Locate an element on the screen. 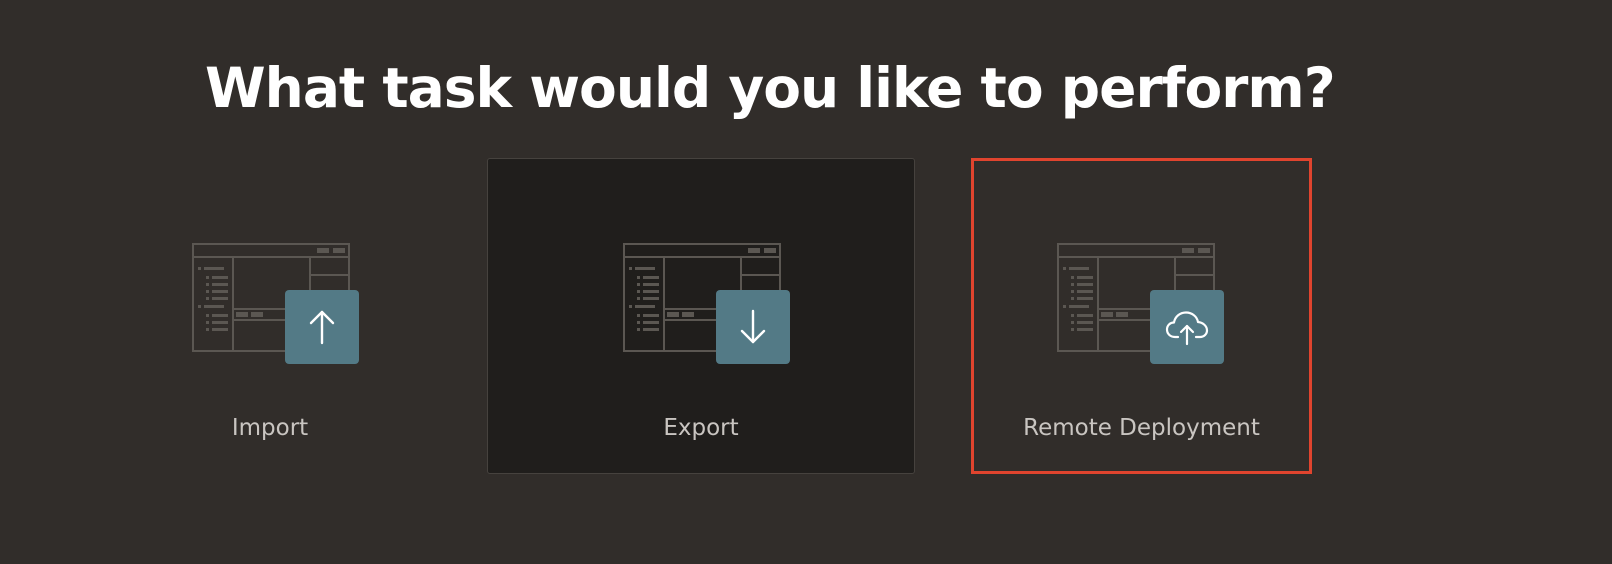 This screenshot has height=564, width=1612. export-illustration is located at coordinates (701, 305).